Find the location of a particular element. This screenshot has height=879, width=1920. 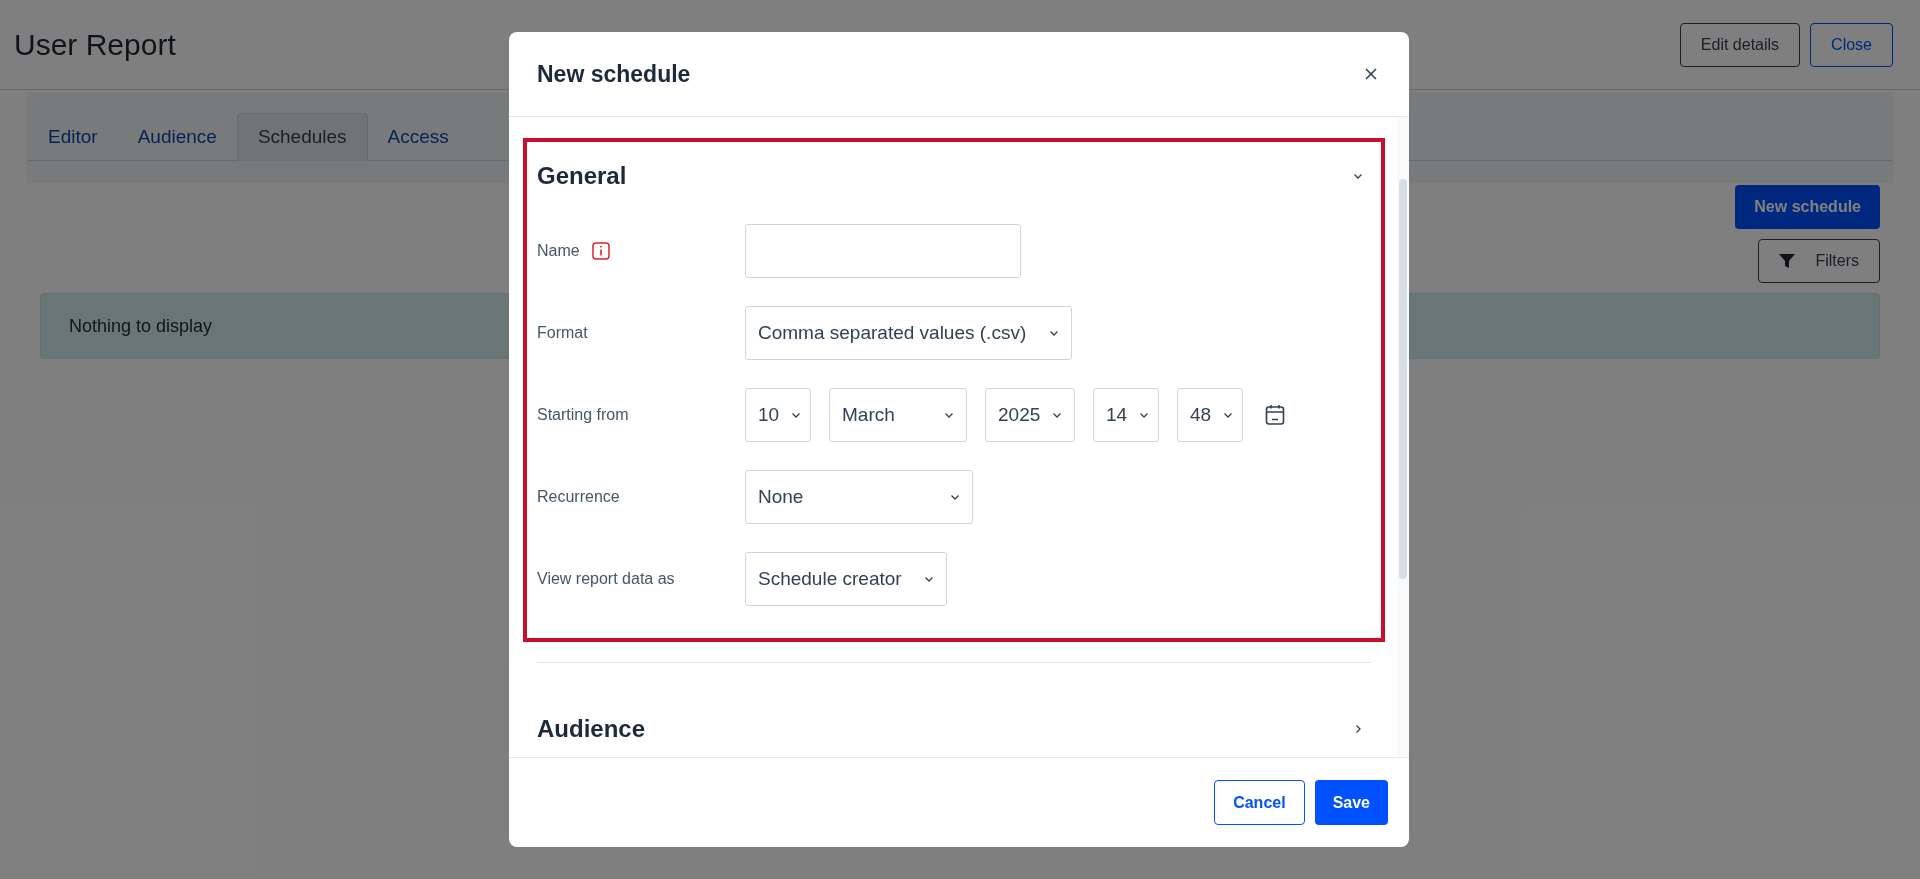

filter-icon is located at coordinates (1787, 261).